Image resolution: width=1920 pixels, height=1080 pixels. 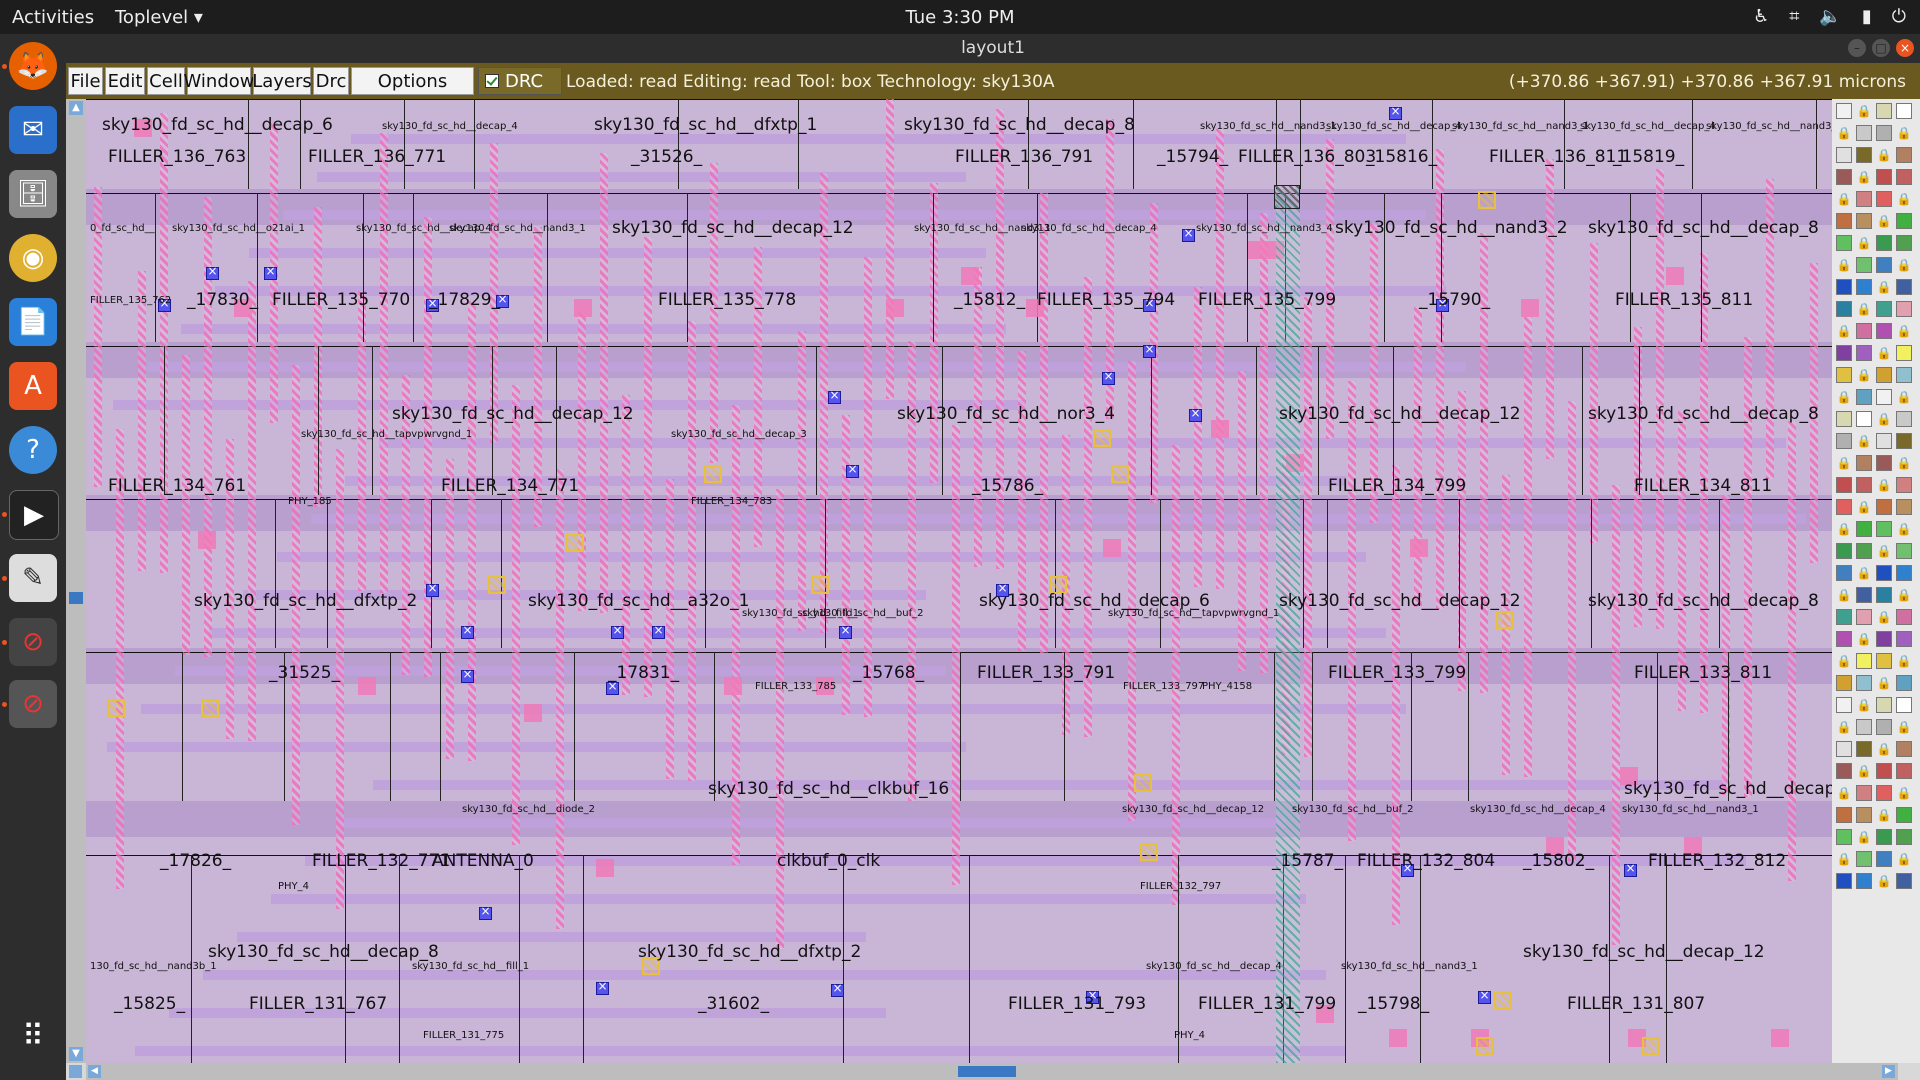 What do you see at coordinates (331, 81) in the screenshot?
I see `menu-drc: Drc` at bounding box center [331, 81].